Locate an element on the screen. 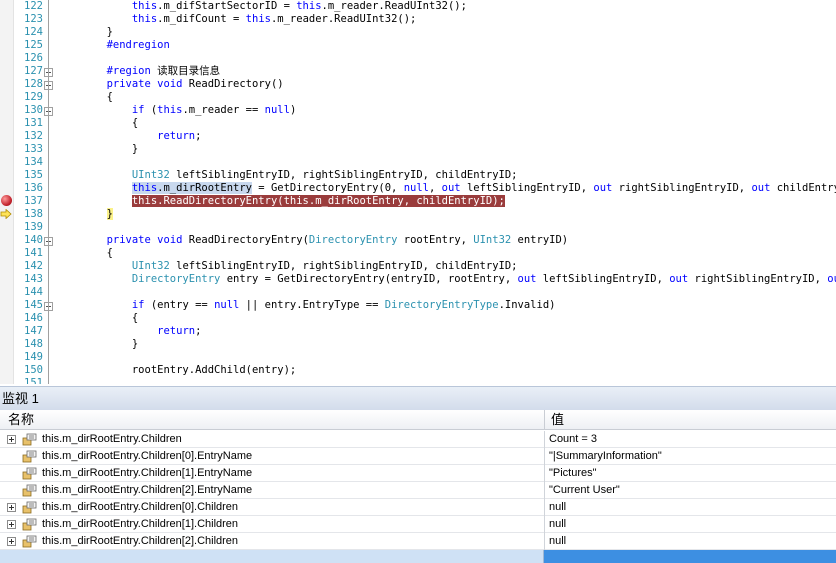  watch-row: this.m_dirRootEntry.Children Count = 3 is located at coordinates (418, 439).